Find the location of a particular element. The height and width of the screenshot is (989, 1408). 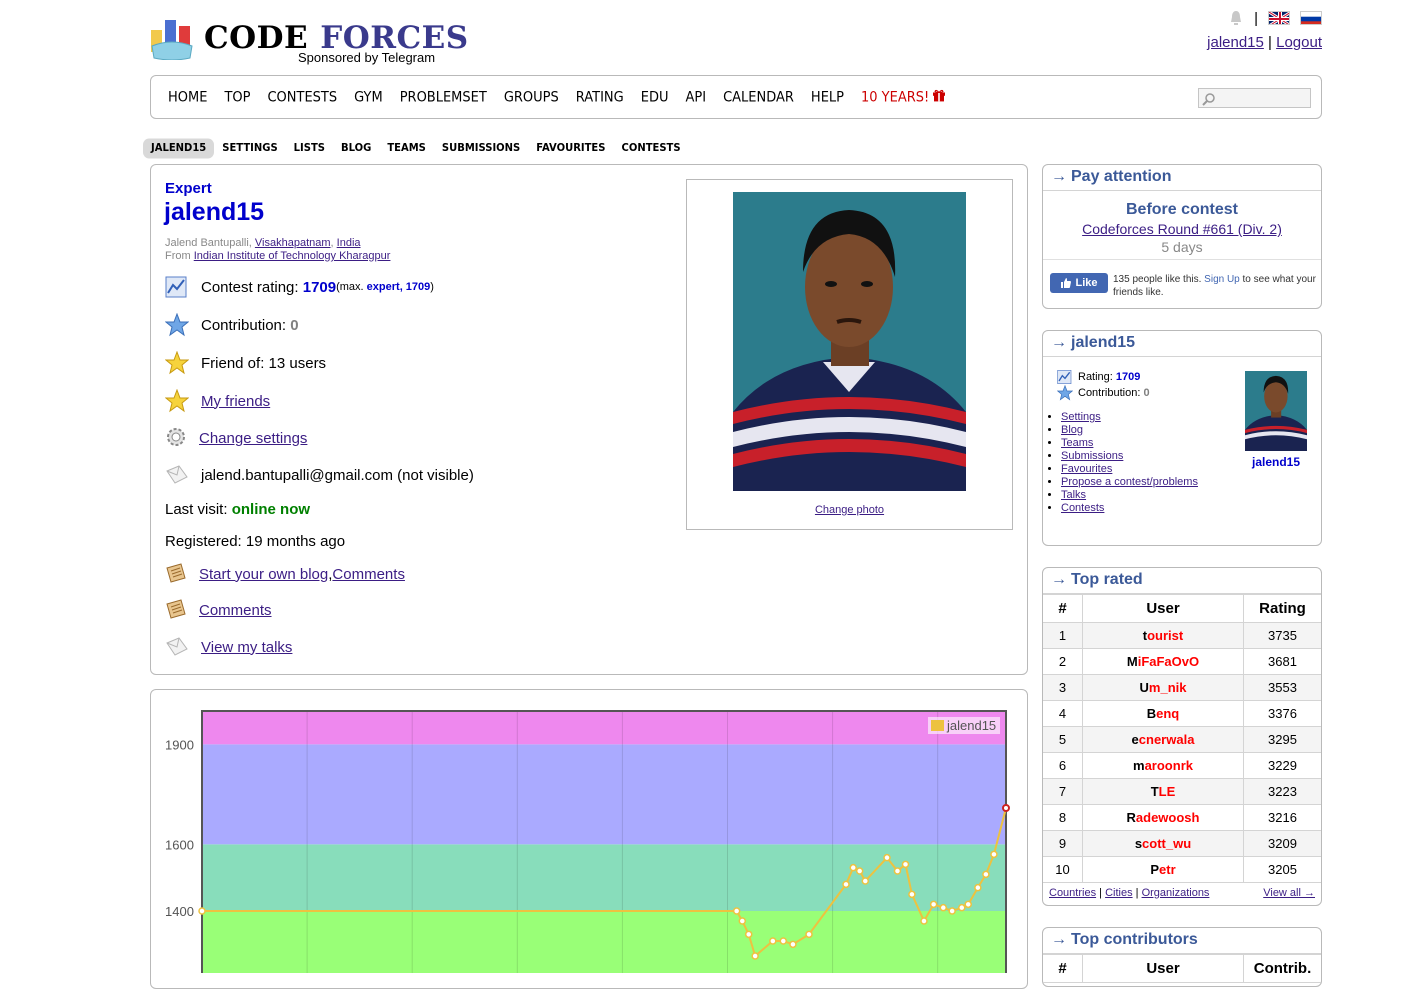

user-cell: TLE is located at coordinates (1163, 791).